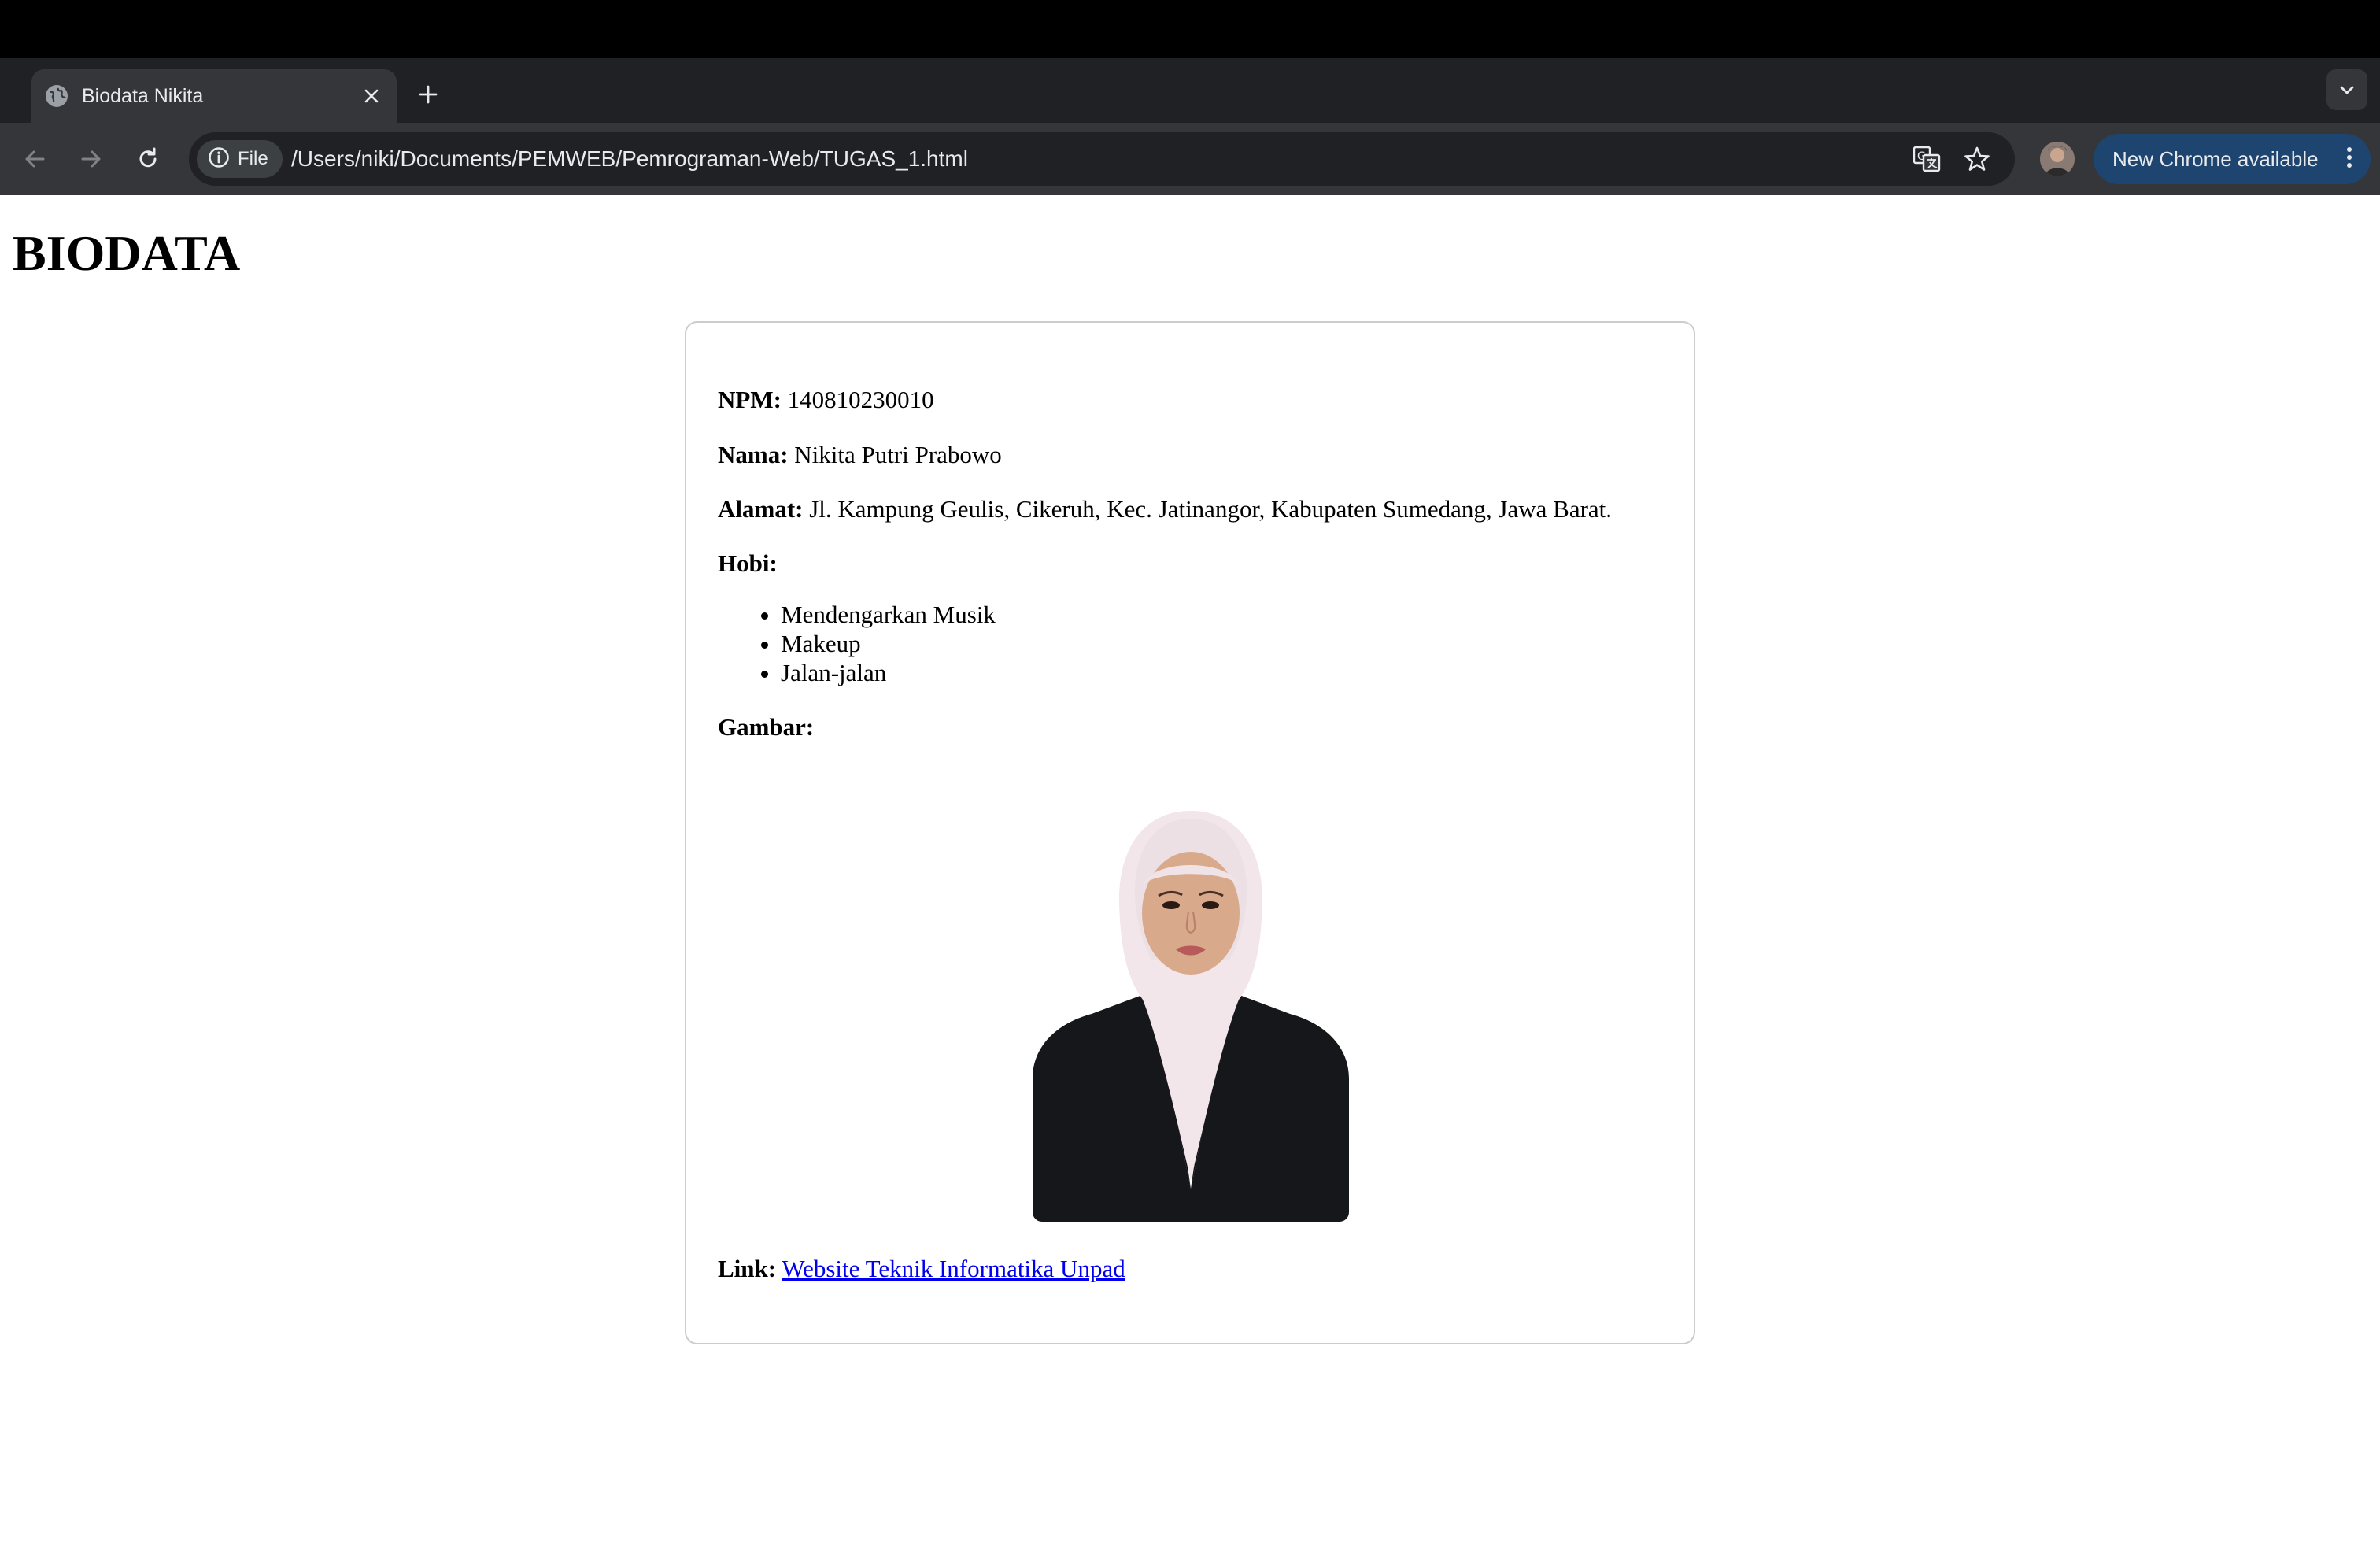 The height and width of the screenshot is (1546, 2380). What do you see at coordinates (954, 1269) in the screenshot?
I see `informatika-unpad-link: Website Teknik Informatika Unpad` at bounding box center [954, 1269].